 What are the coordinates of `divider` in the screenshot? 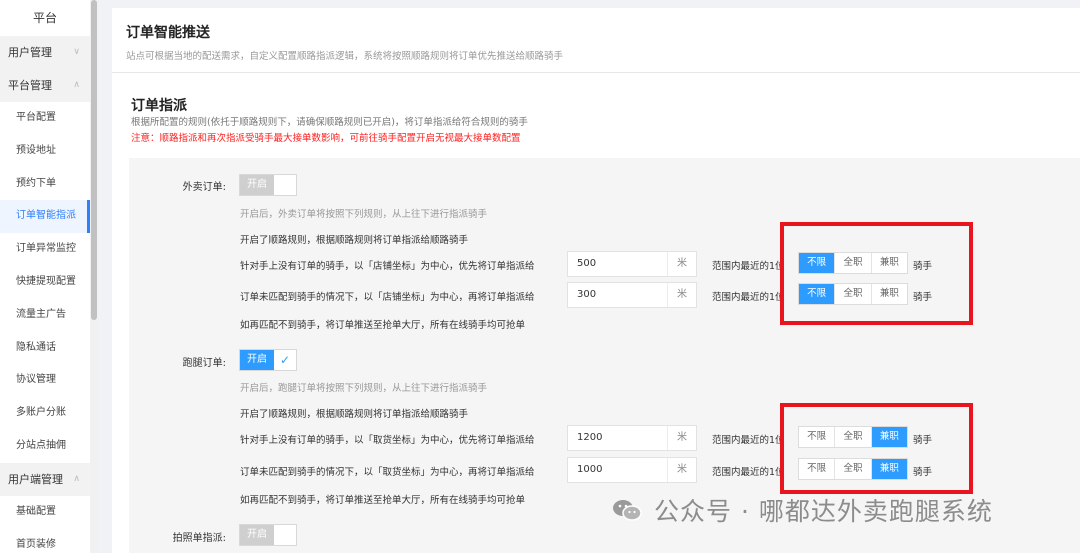 It's located at (596, 72).